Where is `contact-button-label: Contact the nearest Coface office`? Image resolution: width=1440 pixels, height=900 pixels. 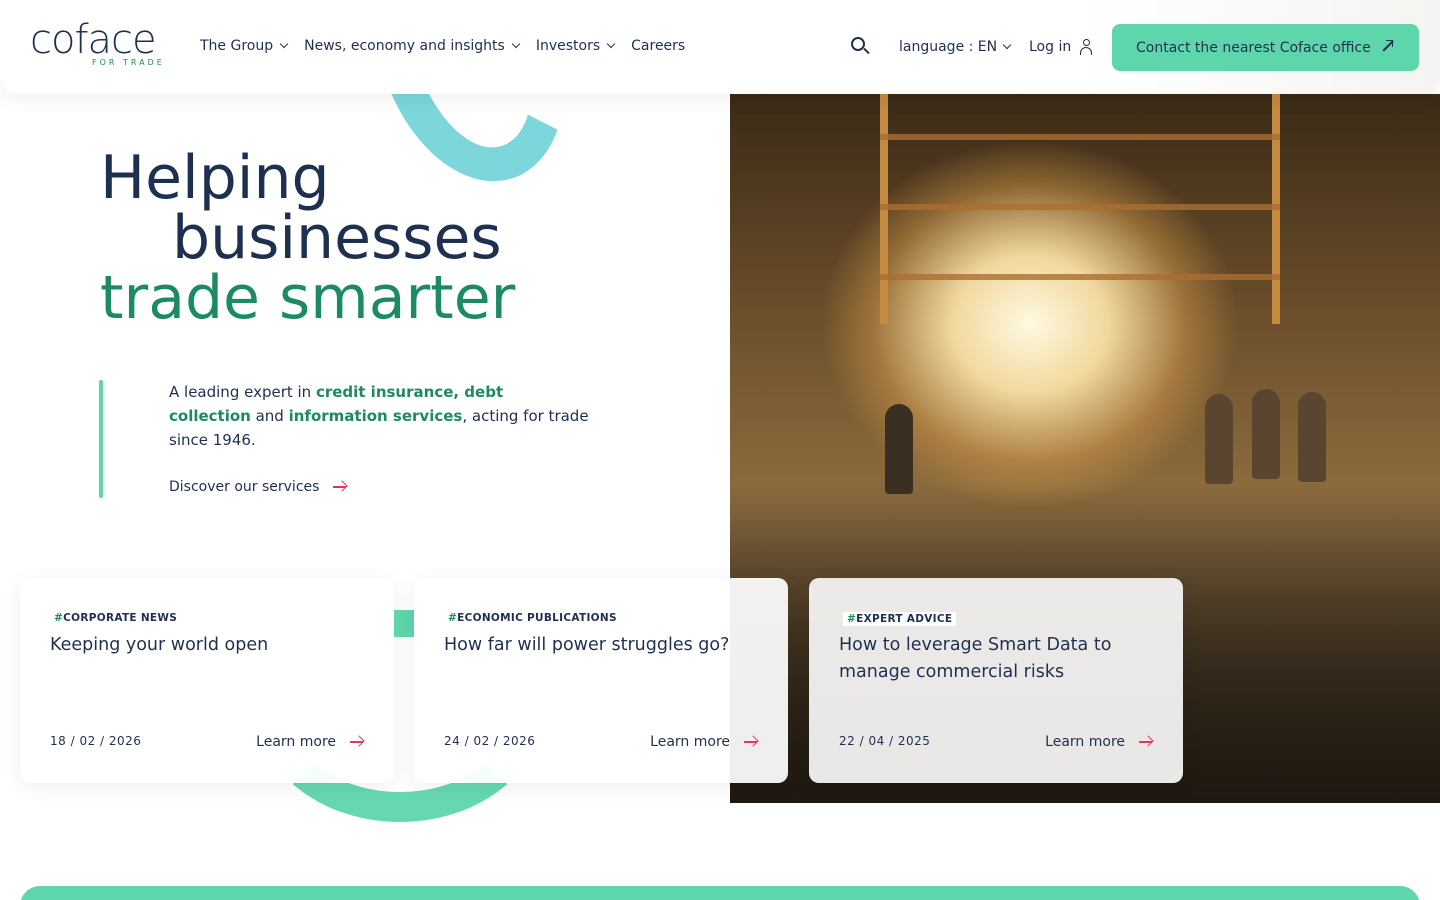 contact-button-label: Contact the nearest Coface office is located at coordinates (1253, 47).